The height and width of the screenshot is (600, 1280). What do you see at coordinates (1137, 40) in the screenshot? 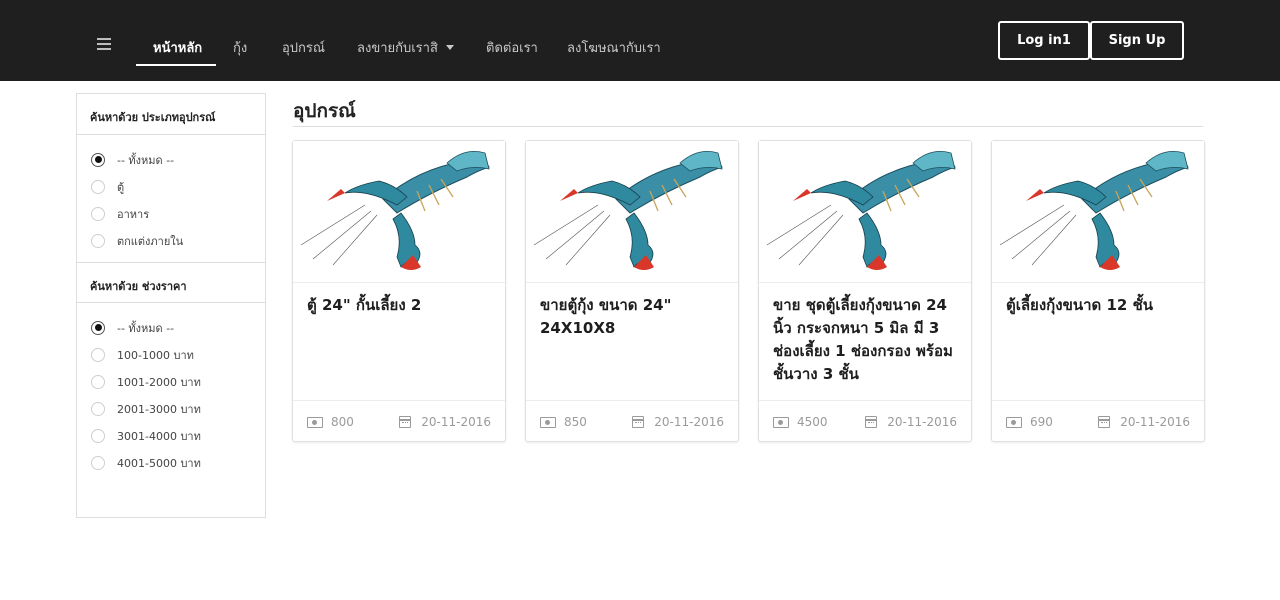
I see `signup-button: Sign Up` at bounding box center [1137, 40].